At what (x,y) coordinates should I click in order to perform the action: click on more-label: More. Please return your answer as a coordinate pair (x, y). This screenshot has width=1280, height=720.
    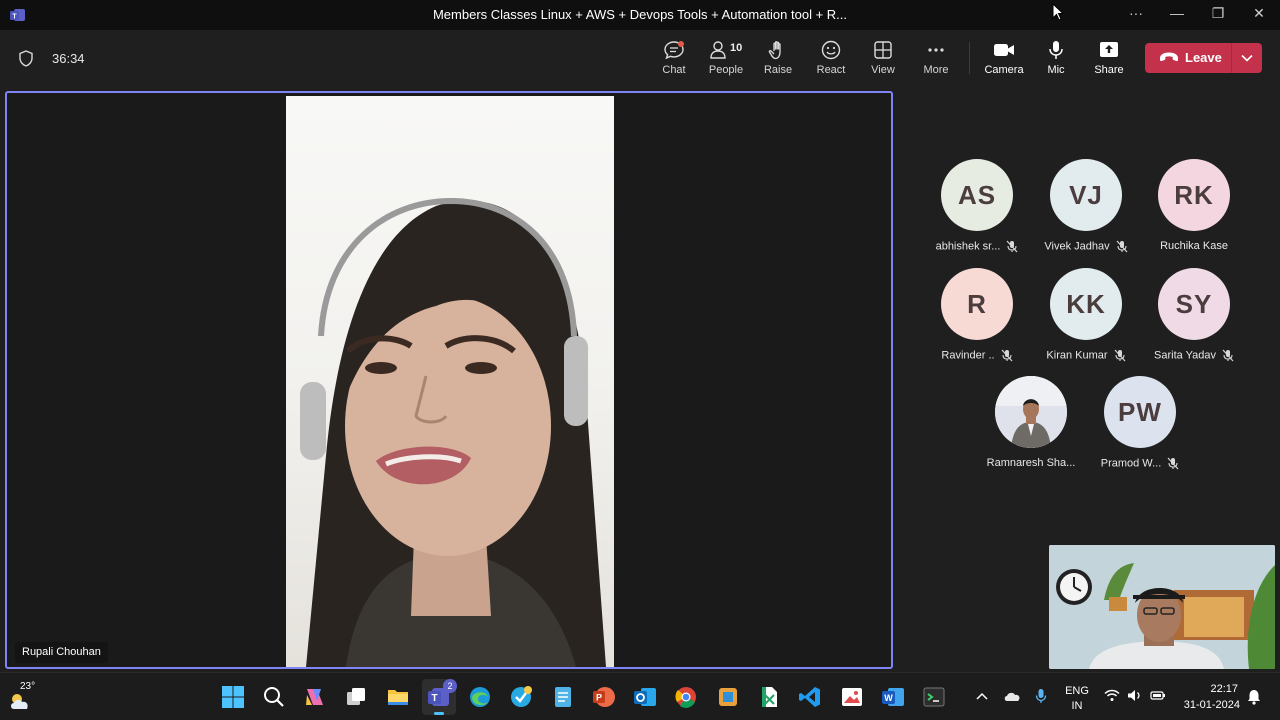
    Looking at the image, I should click on (936, 70).